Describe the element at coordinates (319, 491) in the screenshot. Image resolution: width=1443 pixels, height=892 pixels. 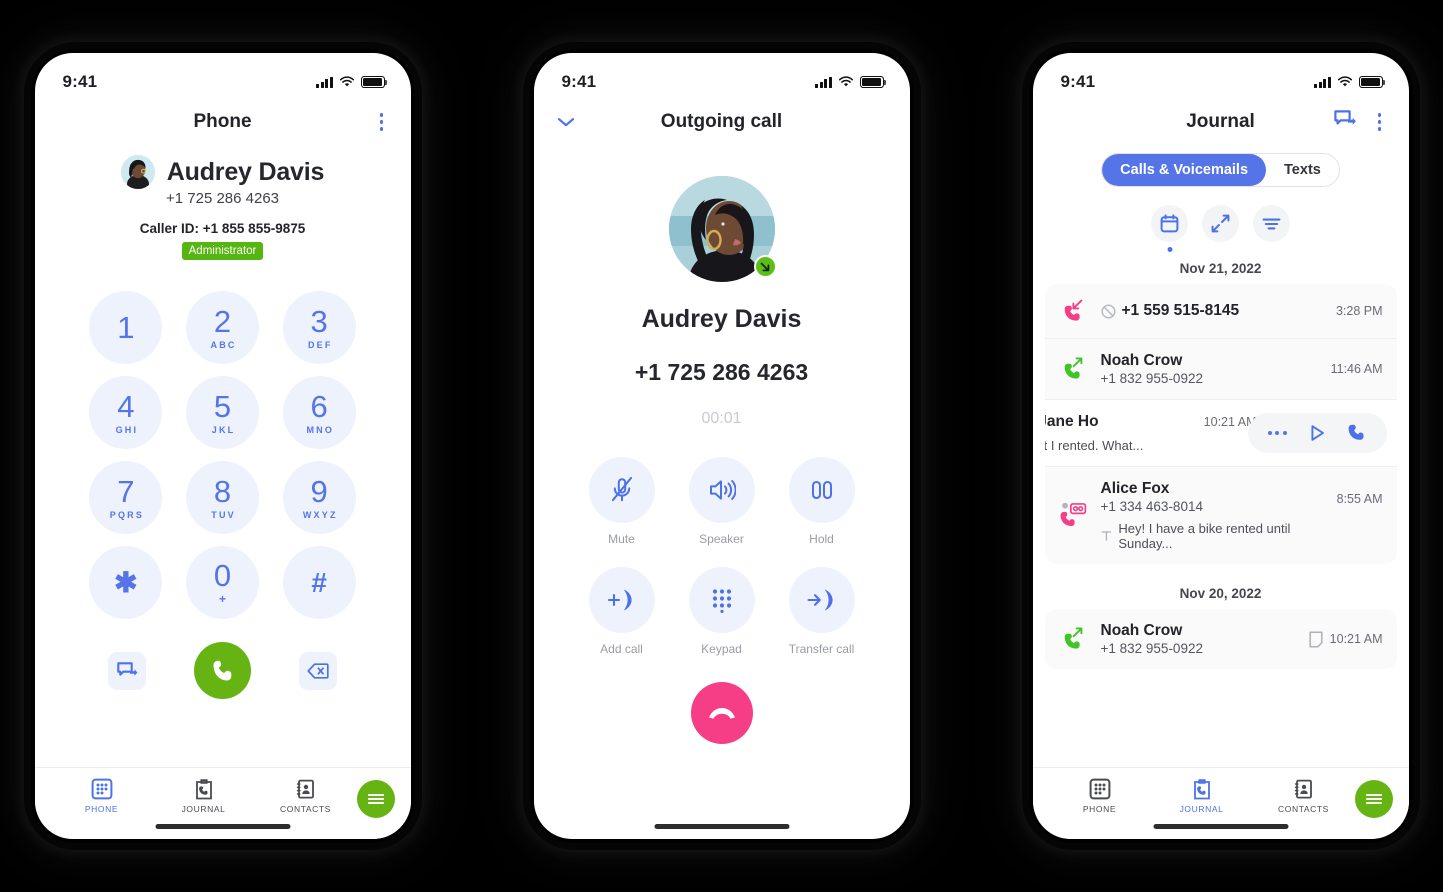
I see `key-digit: 9` at that location.